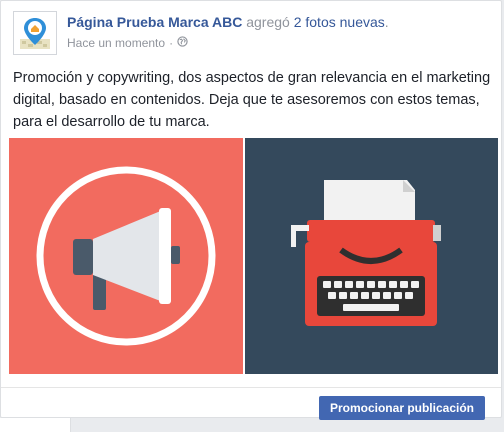 The width and height of the screenshot is (504, 432). Describe the element at coordinates (154, 22) in the screenshot. I see `page-name-link: Página Prueba Marca ABC` at that location.